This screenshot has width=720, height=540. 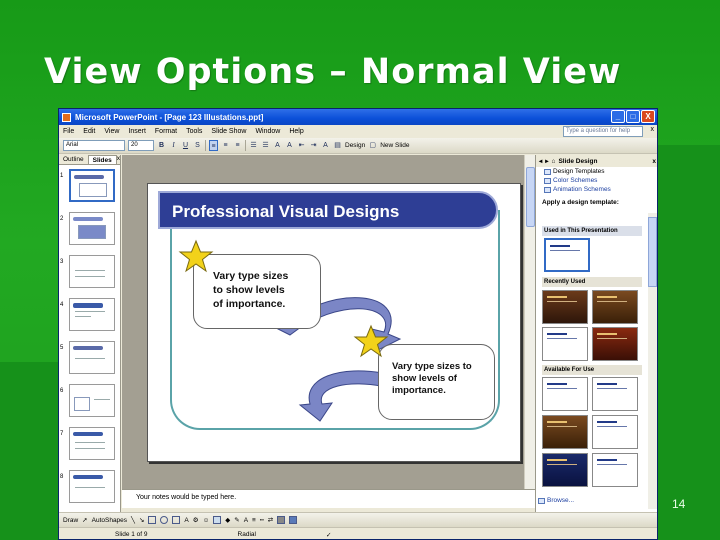 I want to click on task-pane-scrollbar, so click(x=652, y=361).